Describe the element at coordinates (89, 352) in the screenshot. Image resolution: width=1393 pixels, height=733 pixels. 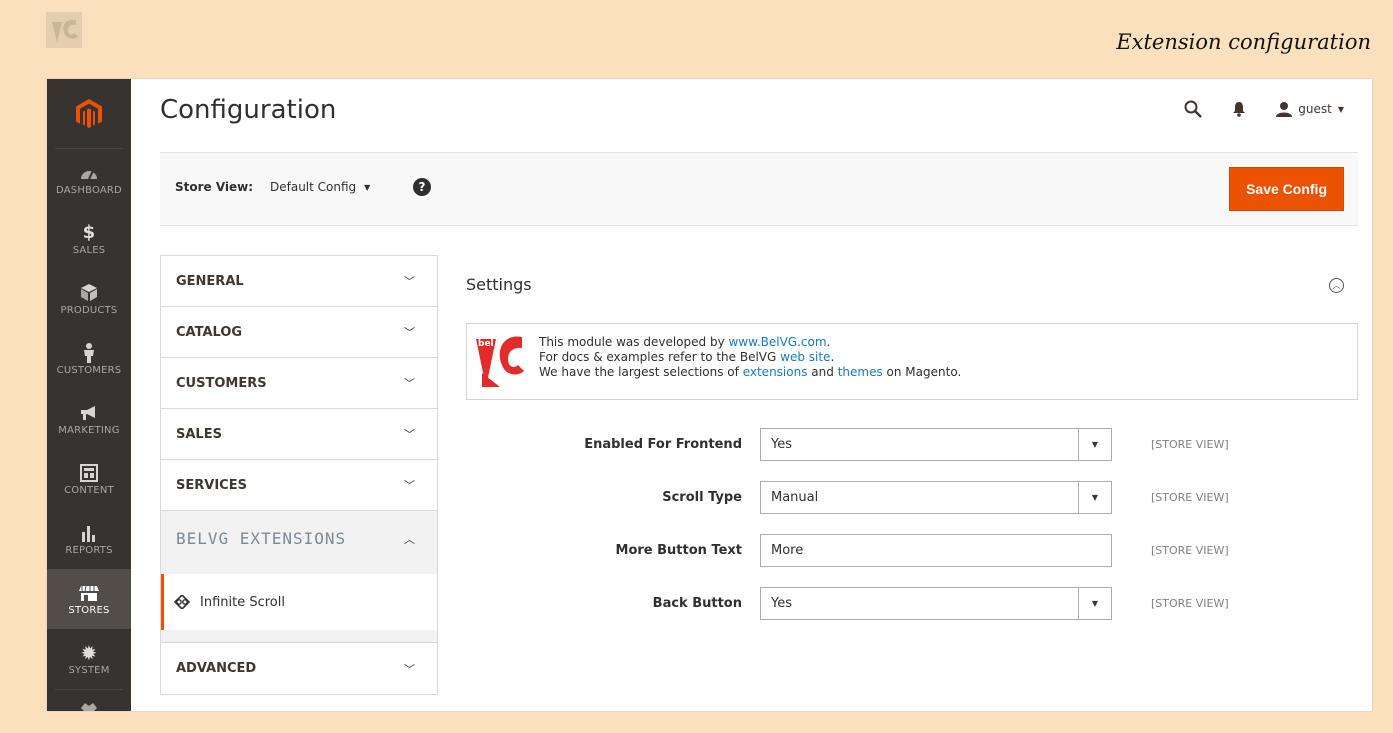
I see `person-icon` at that location.